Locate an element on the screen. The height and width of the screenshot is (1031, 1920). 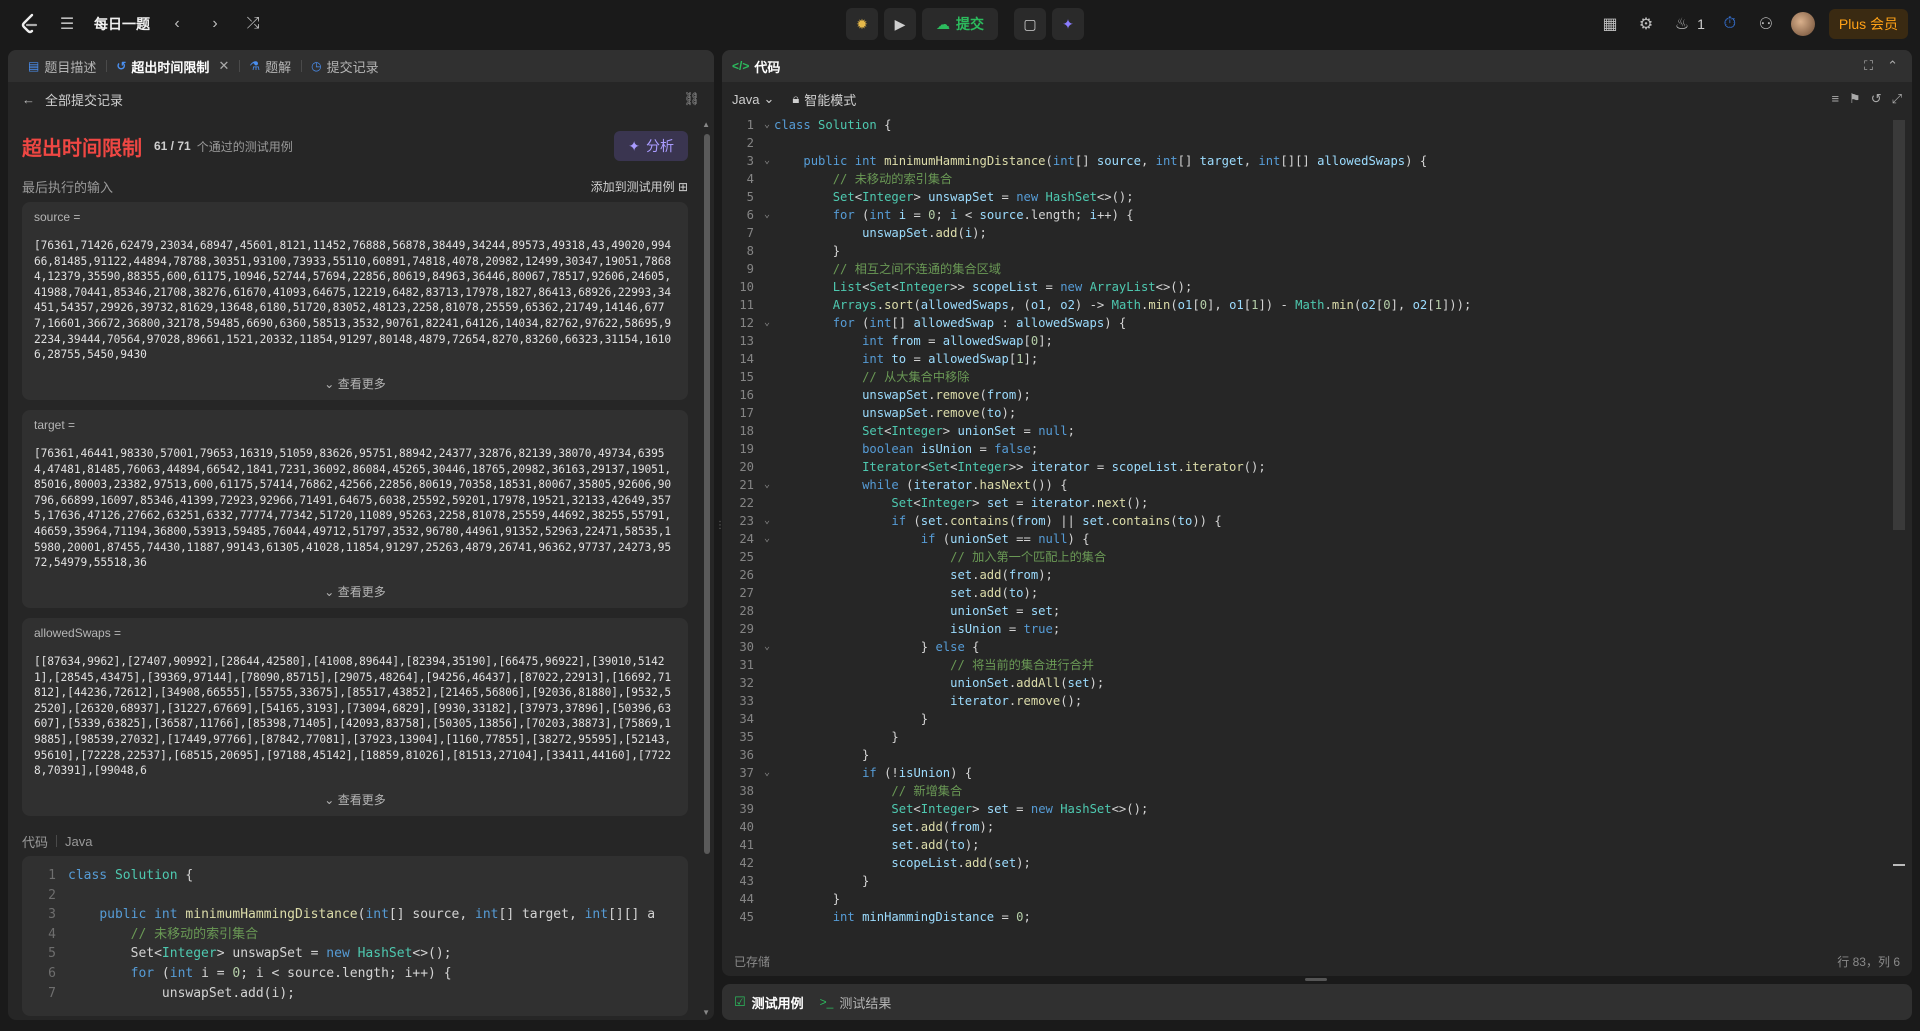
run-button: ▶ is located at coordinates (900, 24).